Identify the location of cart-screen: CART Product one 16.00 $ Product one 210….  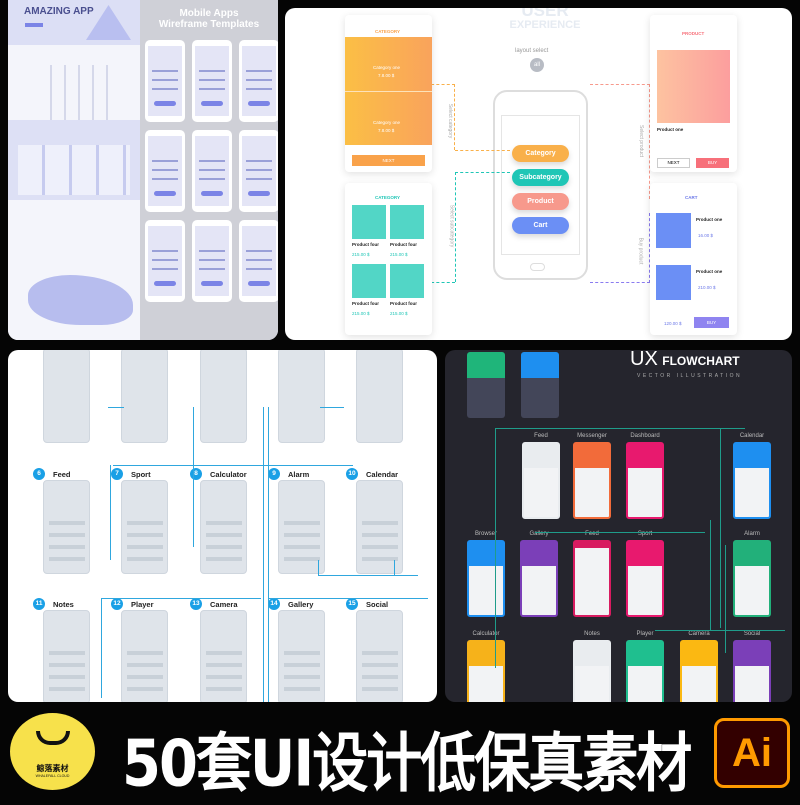
(693, 259).